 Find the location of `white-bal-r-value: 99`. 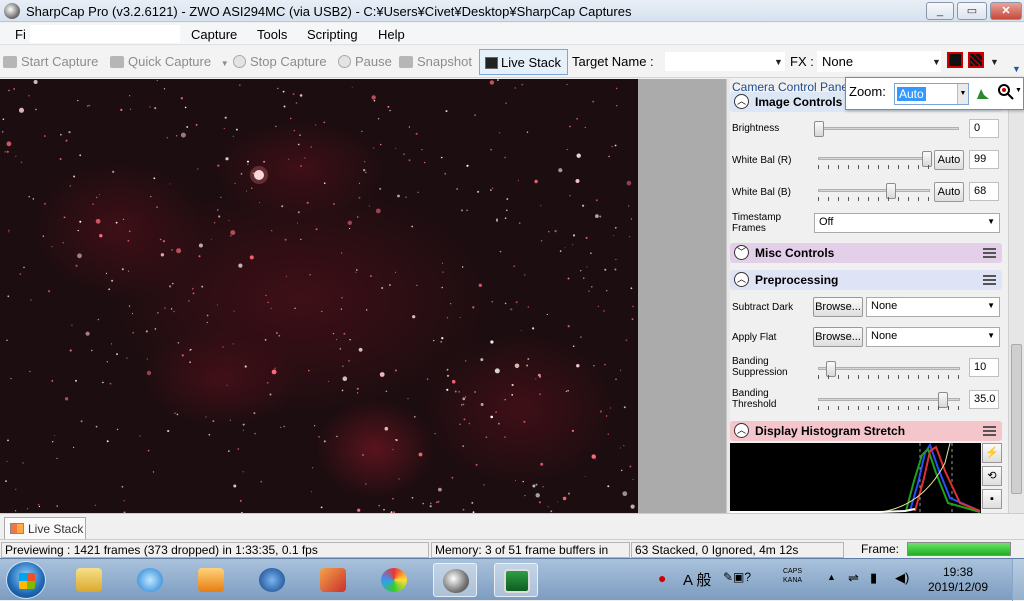

white-bal-r-value: 99 is located at coordinates (984, 159).